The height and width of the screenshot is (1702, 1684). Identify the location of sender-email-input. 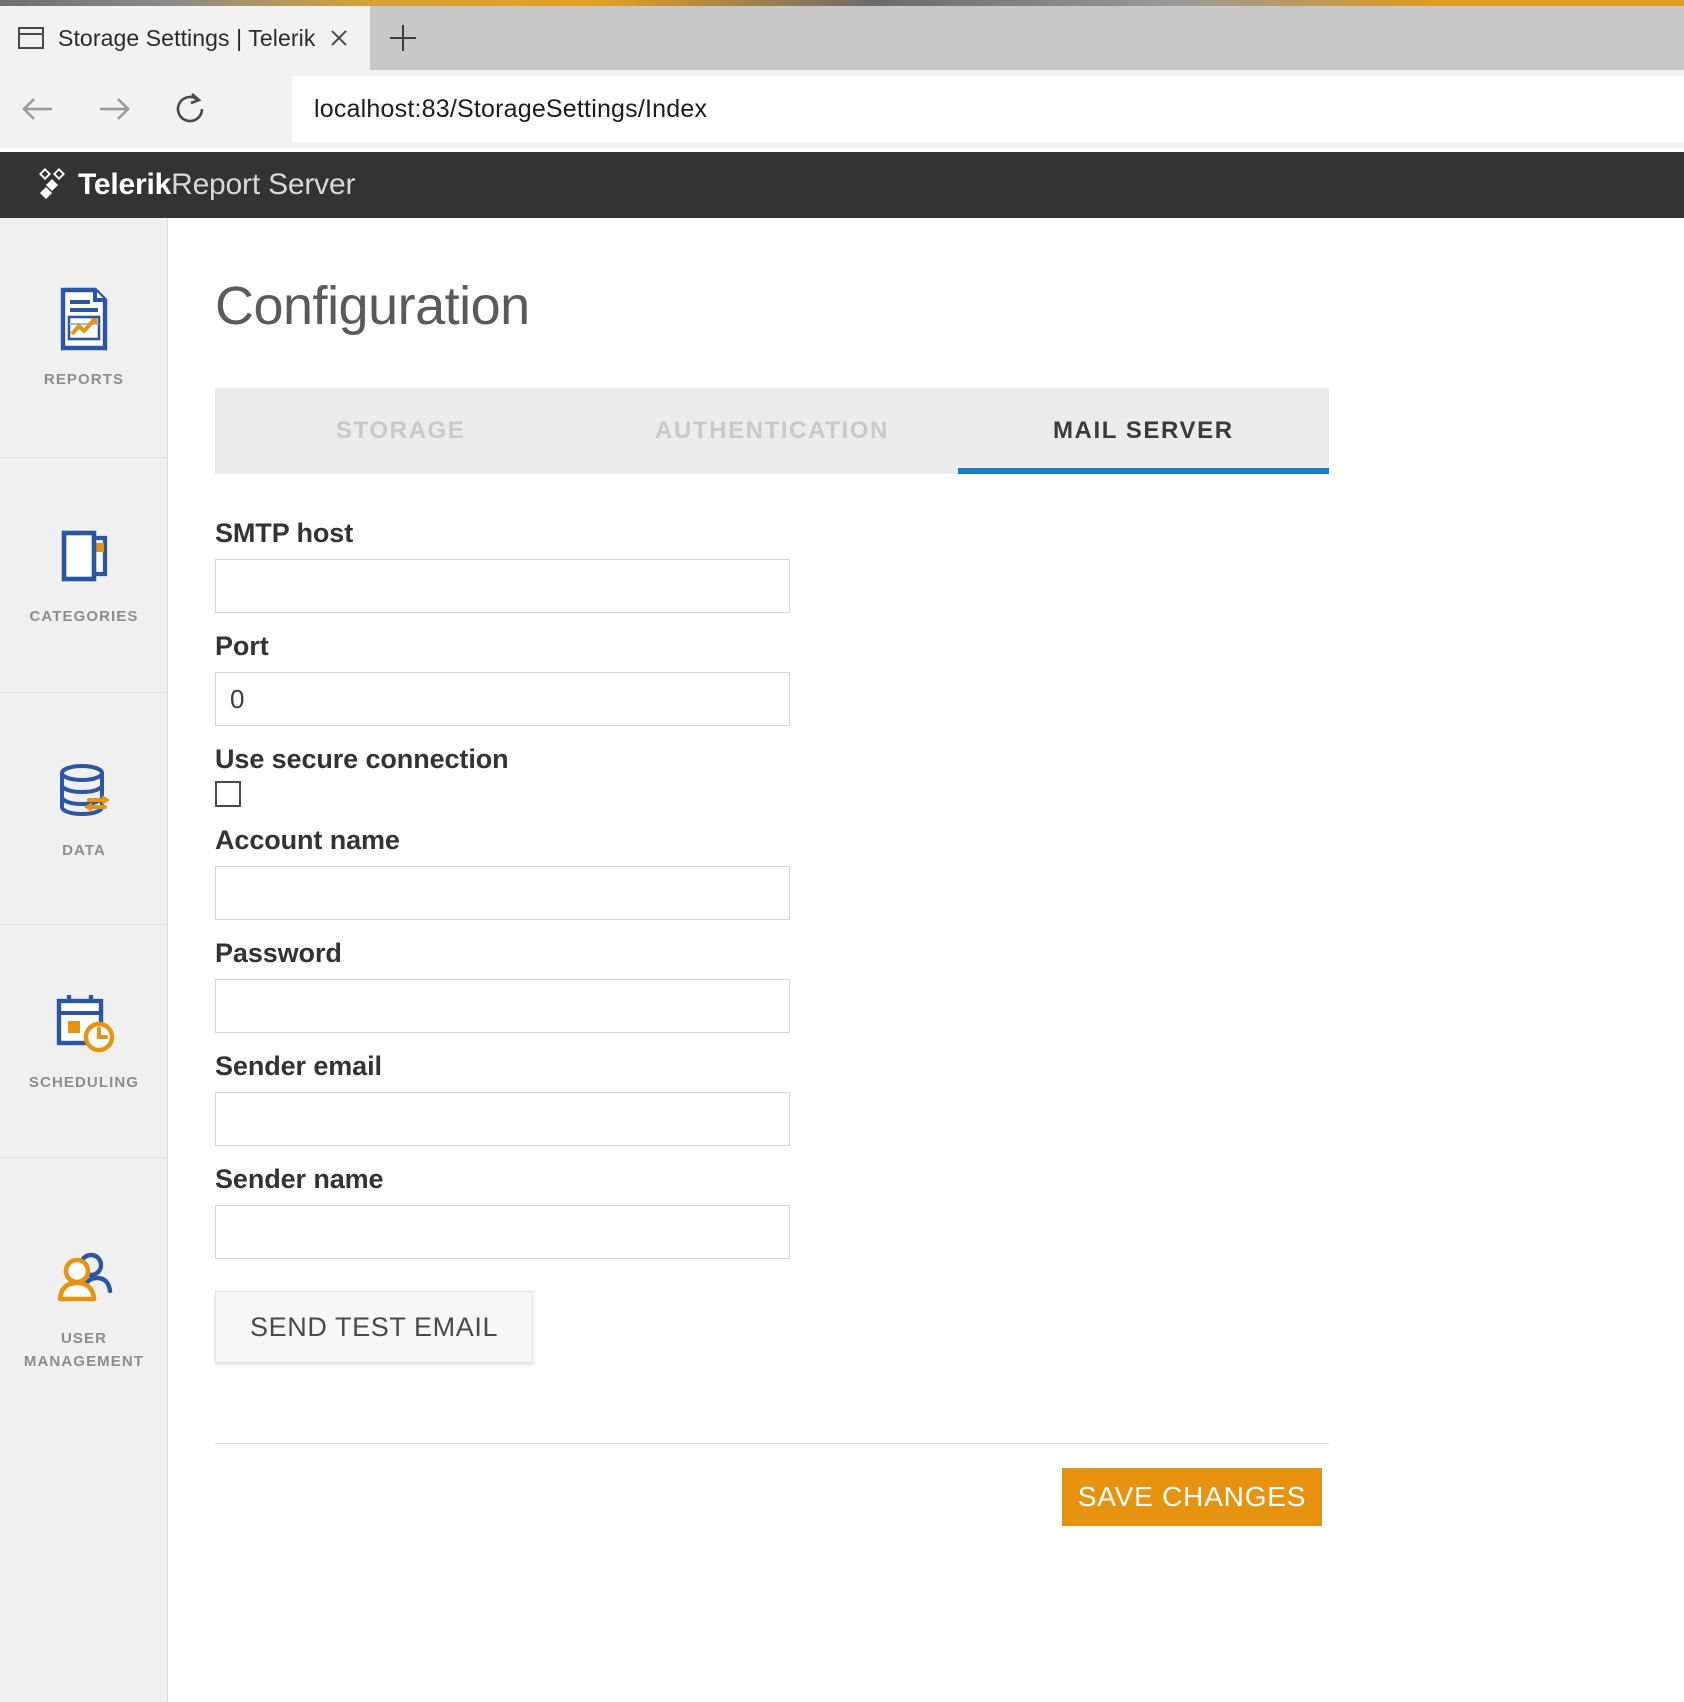
(502, 1119).